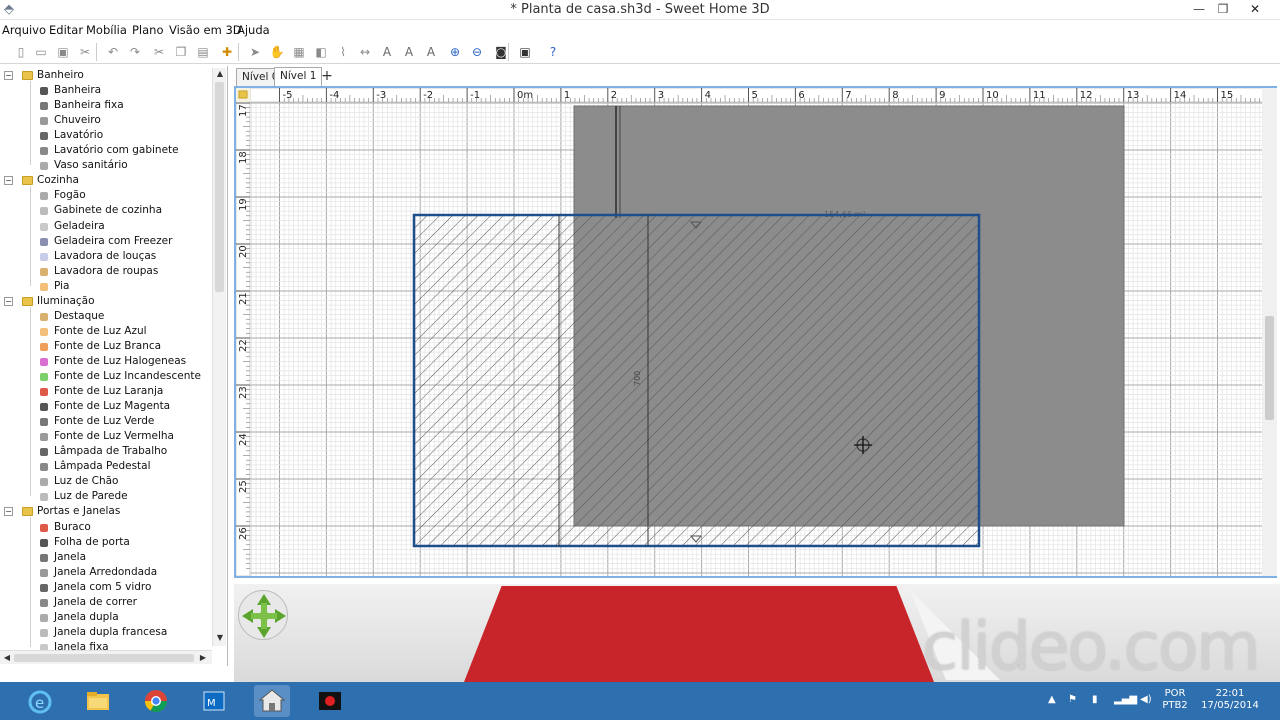 This screenshot has width=1280, height=728. What do you see at coordinates (41, 52) in the screenshot?
I see `open-icon: ▭` at bounding box center [41, 52].